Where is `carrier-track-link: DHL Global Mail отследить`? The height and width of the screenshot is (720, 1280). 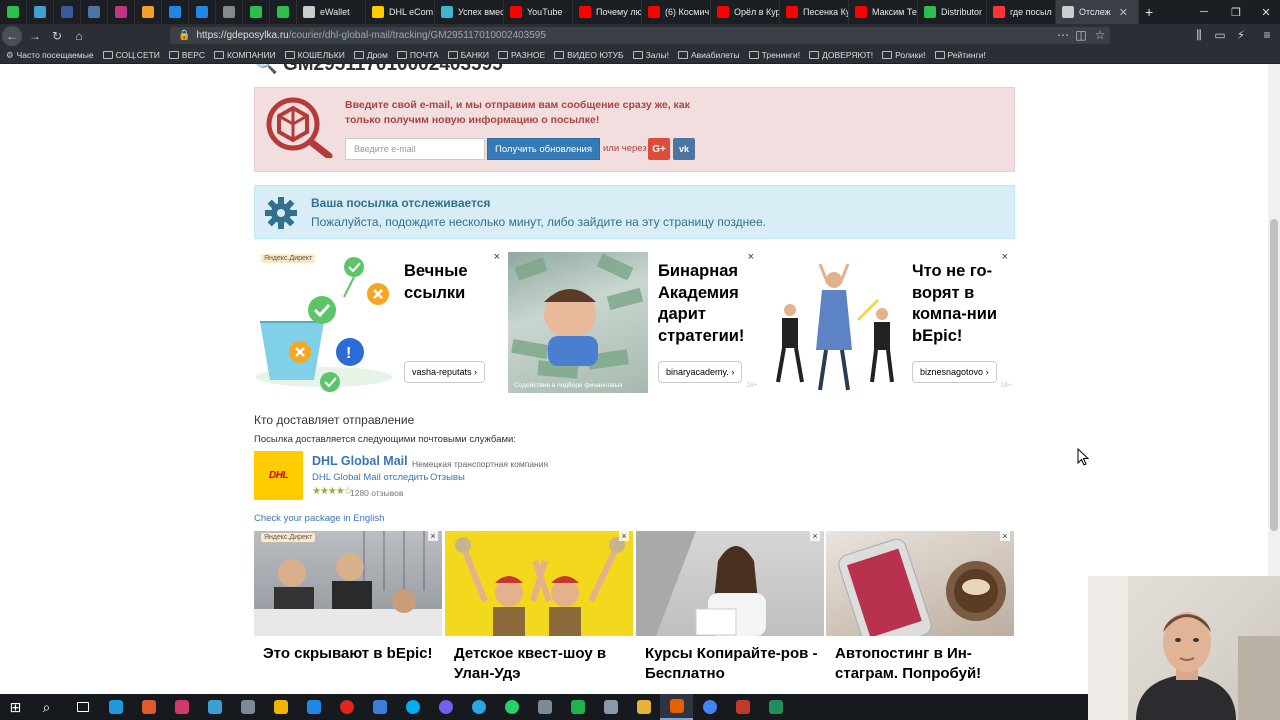
carrier-track-link: DHL Global Mail отследить is located at coordinates (370, 477).